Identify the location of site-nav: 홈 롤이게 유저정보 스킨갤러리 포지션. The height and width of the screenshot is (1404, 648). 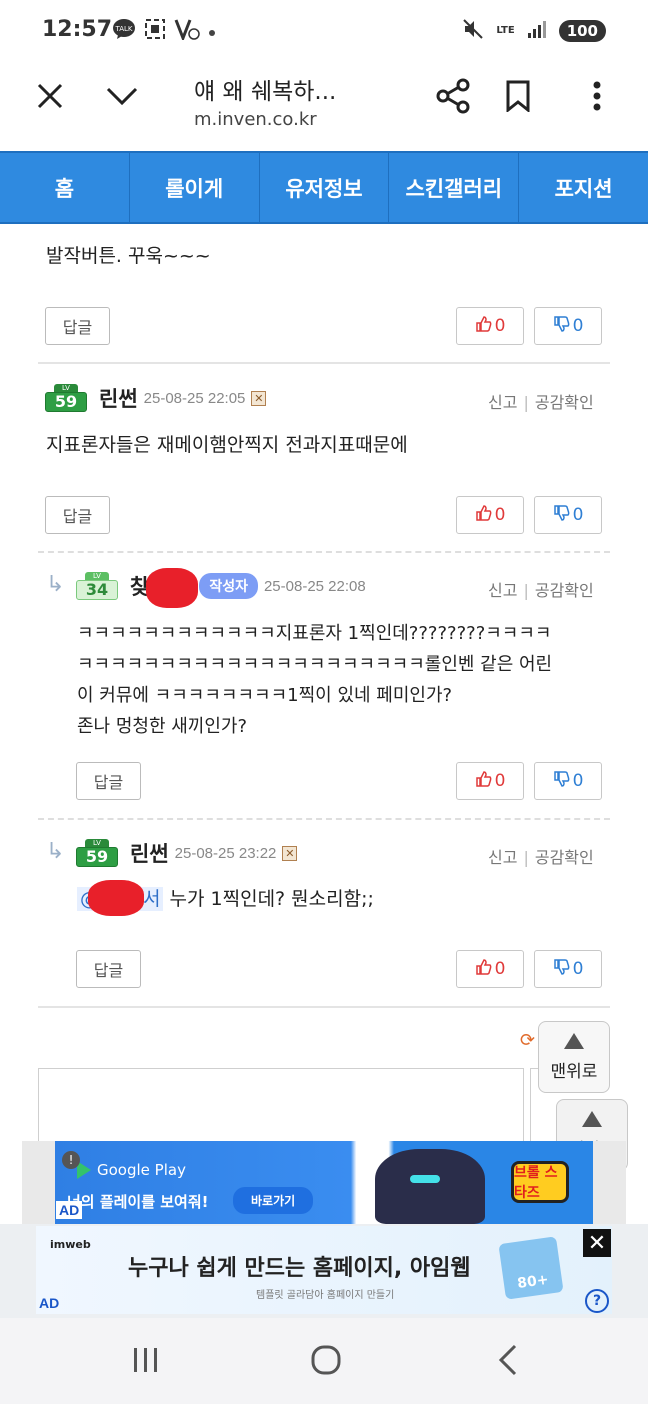
(324, 187).